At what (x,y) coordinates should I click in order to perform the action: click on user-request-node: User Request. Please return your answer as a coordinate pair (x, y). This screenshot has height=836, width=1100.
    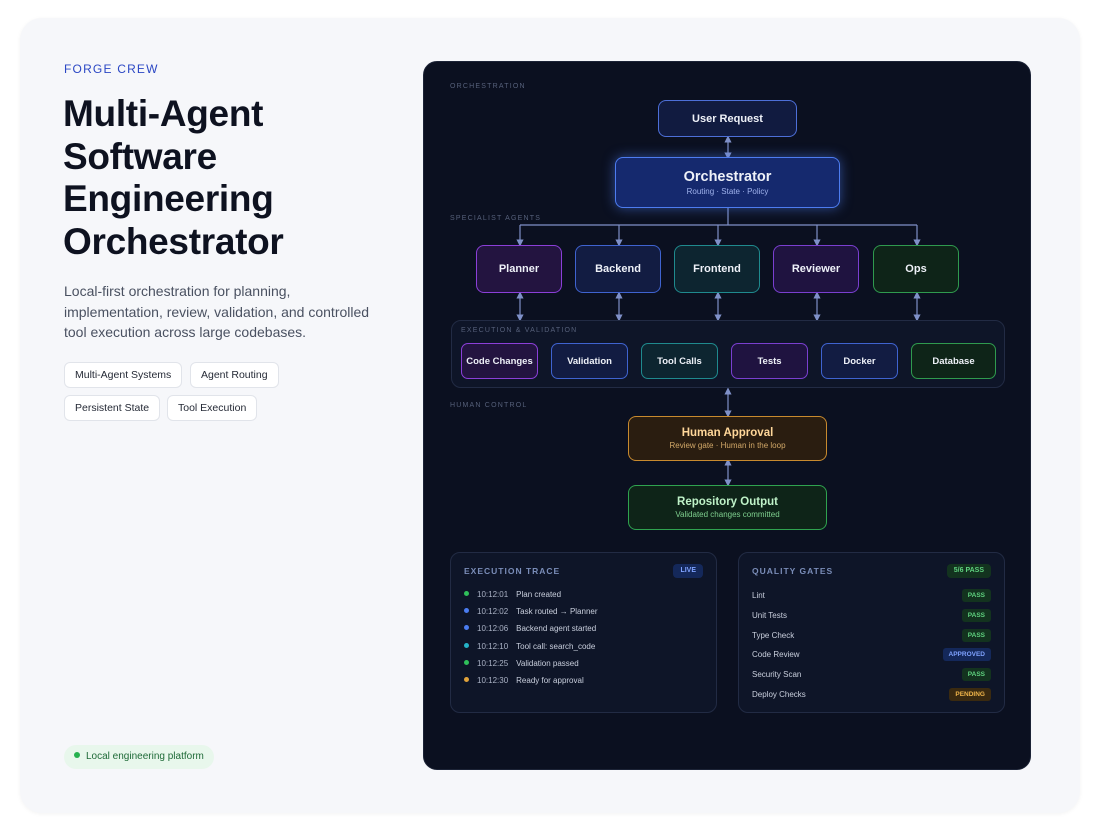
    Looking at the image, I should click on (727, 118).